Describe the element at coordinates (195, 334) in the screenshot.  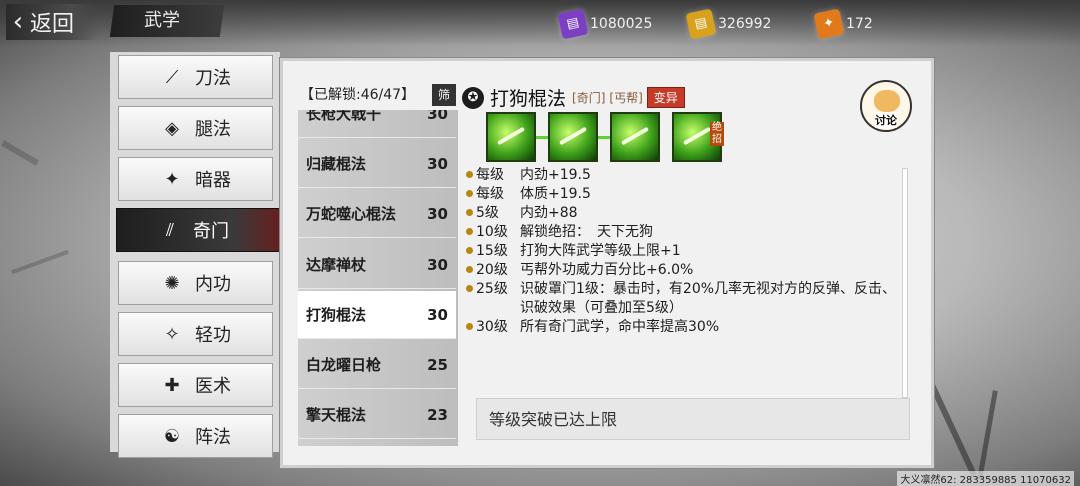
I see `tab-light-step: ✧ 轻功` at that location.